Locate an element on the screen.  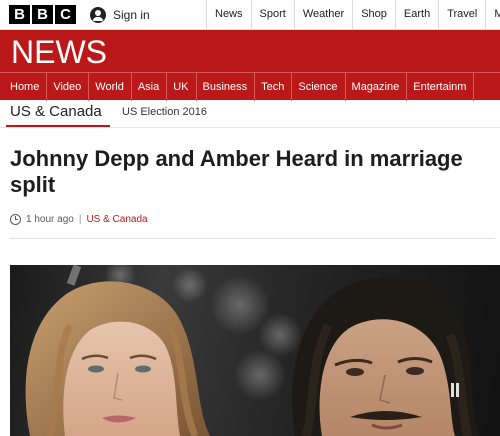
news-nav-home: Home is located at coordinates (24, 87).